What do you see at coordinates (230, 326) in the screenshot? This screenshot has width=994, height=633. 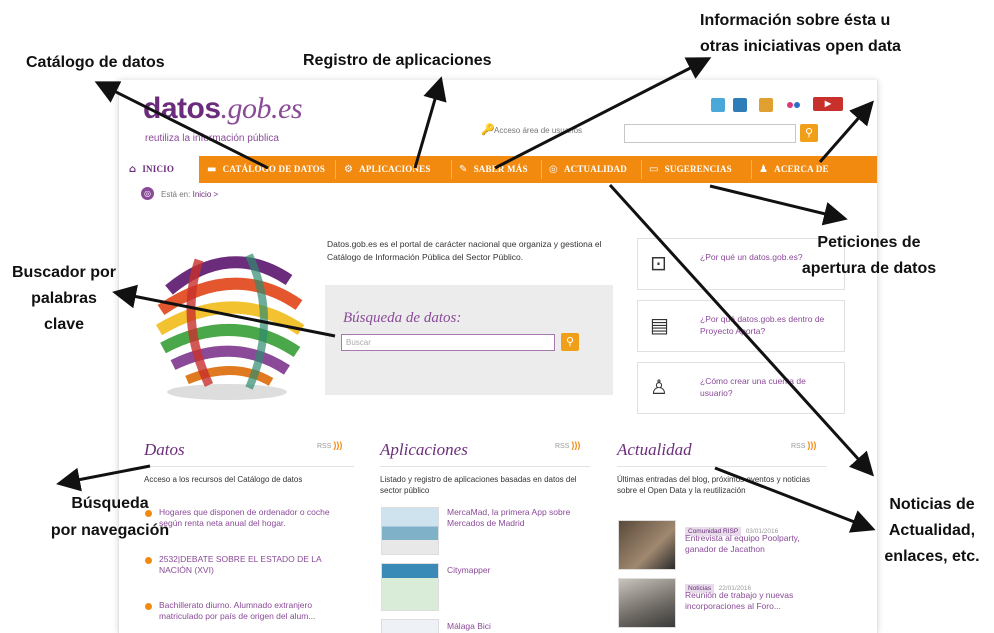 I see `ribbon-globe-image` at bounding box center [230, 326].